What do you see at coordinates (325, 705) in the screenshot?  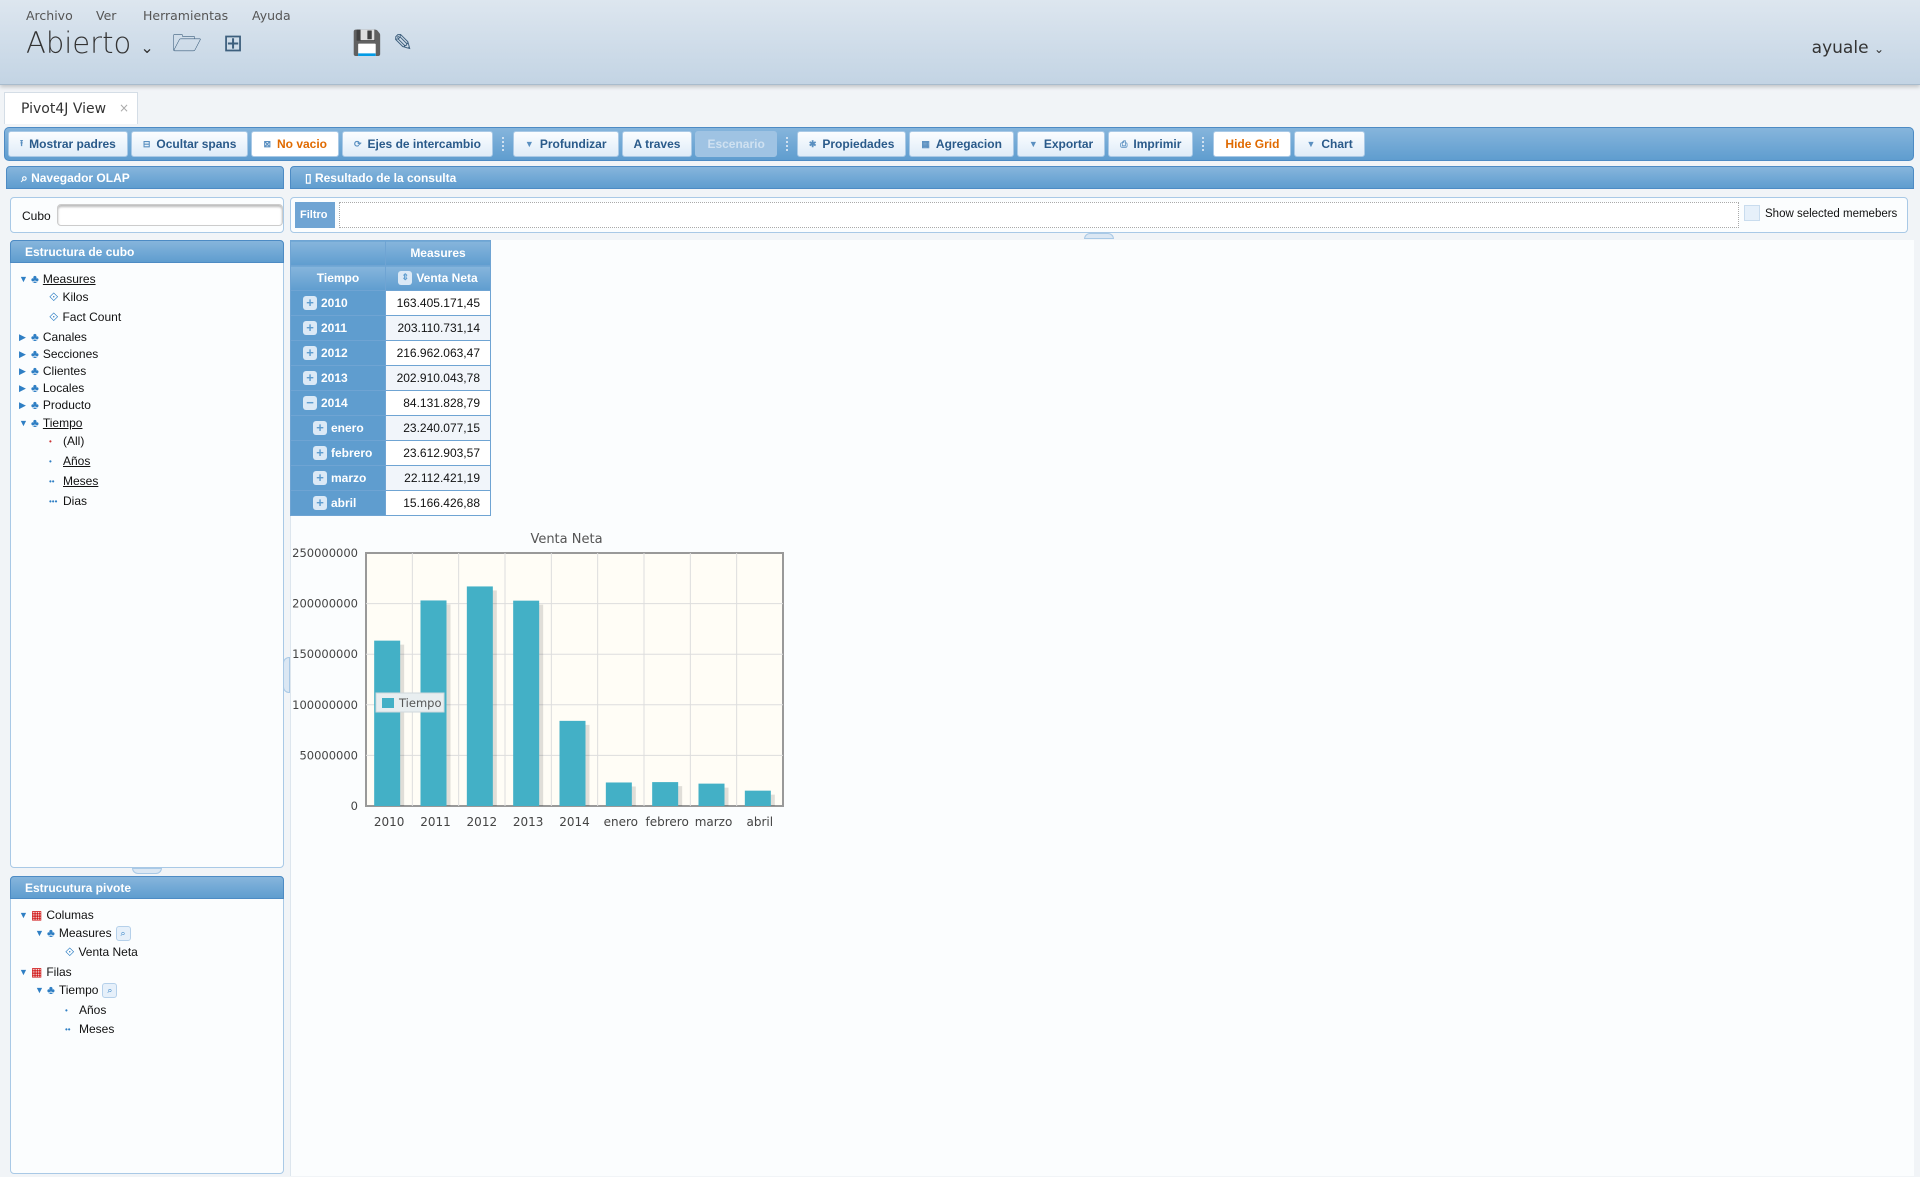 I see `y-tick-label: 100000000` at bounding box center [325, 705].